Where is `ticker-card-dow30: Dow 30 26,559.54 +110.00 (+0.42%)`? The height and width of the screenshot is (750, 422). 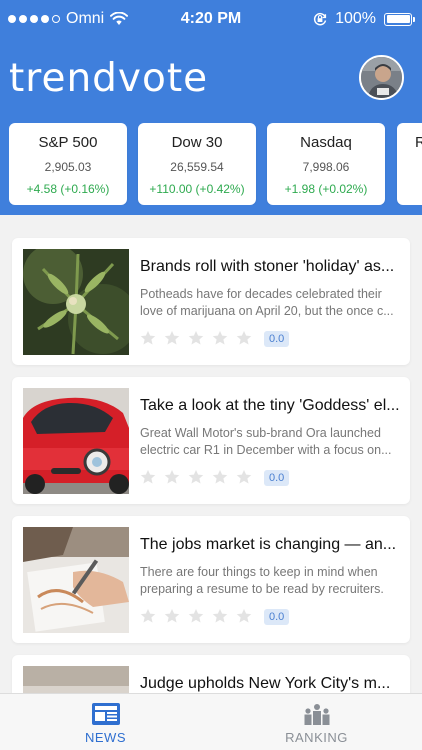 ticker-card-dow30: Dow 30 26,559.54 +110.00 (+0.42%) is located at coordinates (197, 164).